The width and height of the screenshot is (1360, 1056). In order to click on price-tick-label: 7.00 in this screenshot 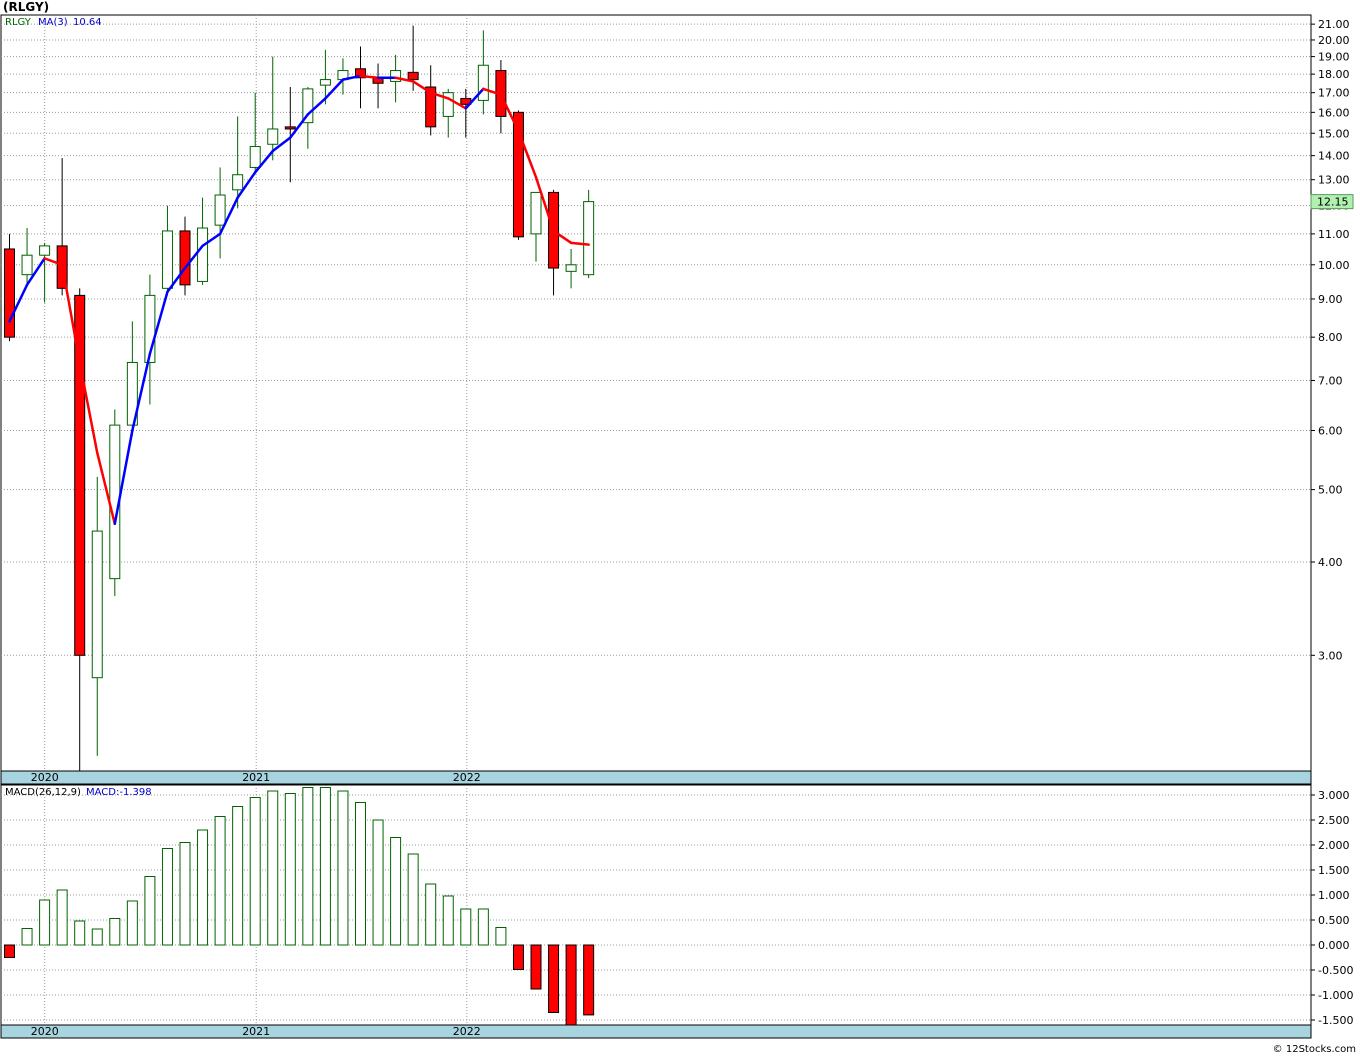, I will do `click(1330, 380)`.